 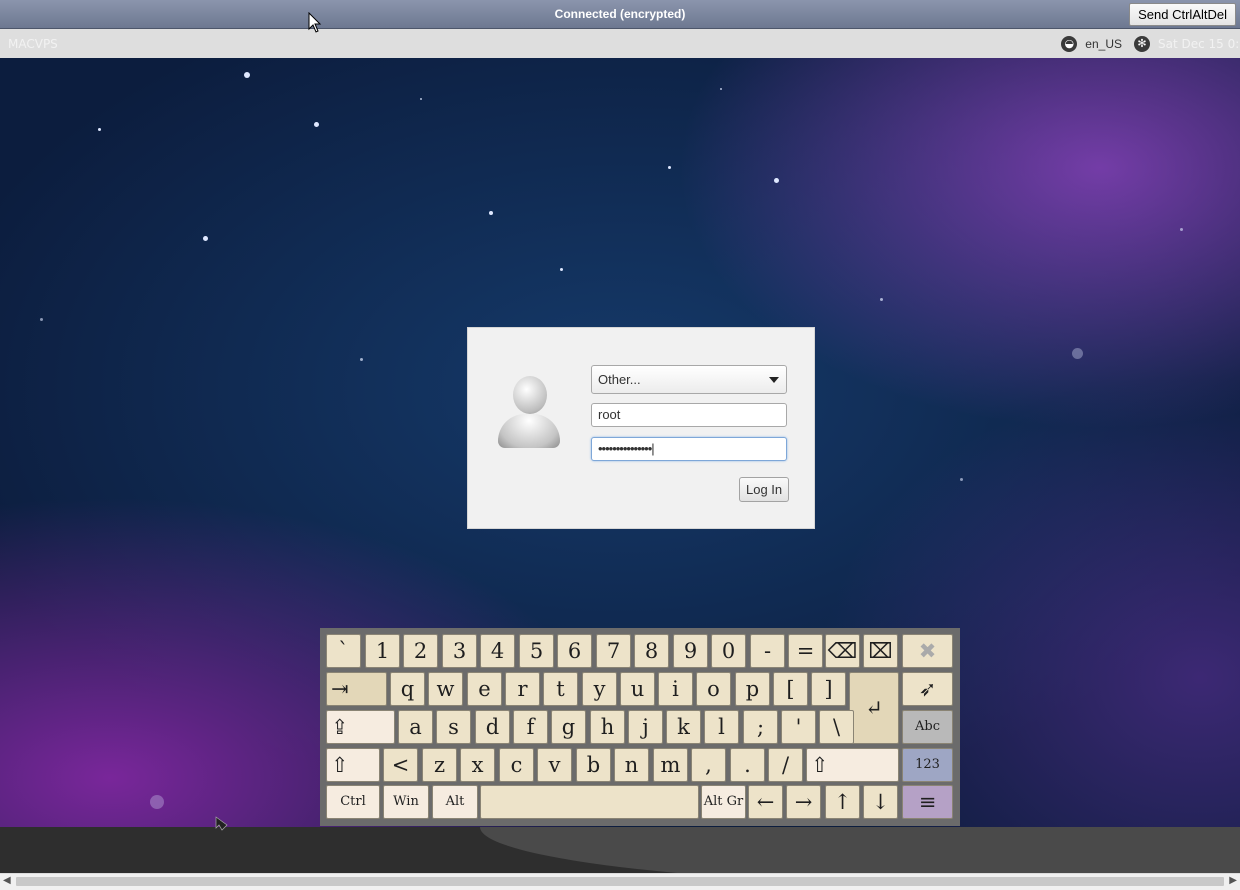 I want to click on key-row1-2: 2, so click(x=420, y=651).